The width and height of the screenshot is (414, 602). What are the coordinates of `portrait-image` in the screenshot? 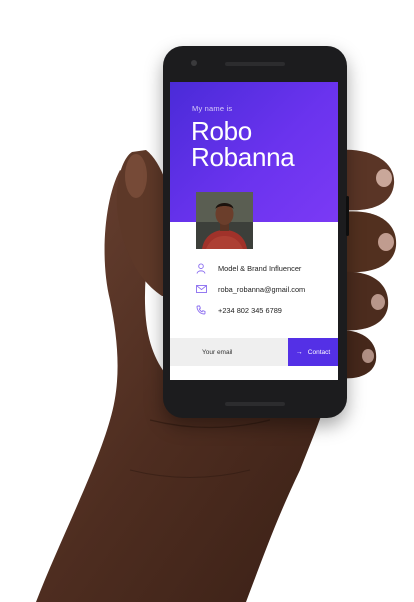 It's located at (224, 220).